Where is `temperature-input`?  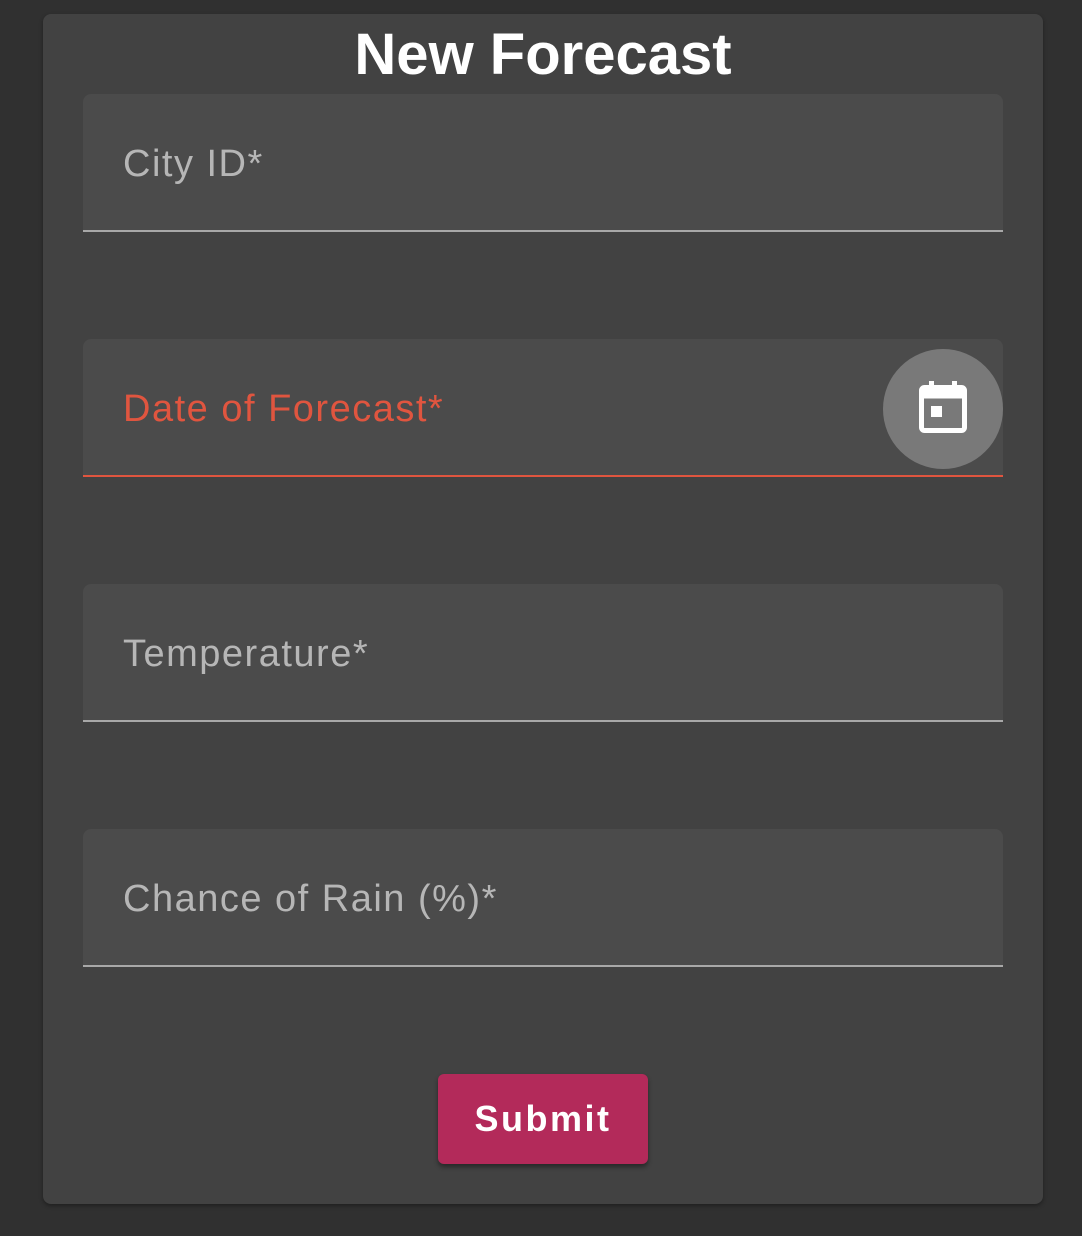 temperature-input is located at coordinates (543, 652).